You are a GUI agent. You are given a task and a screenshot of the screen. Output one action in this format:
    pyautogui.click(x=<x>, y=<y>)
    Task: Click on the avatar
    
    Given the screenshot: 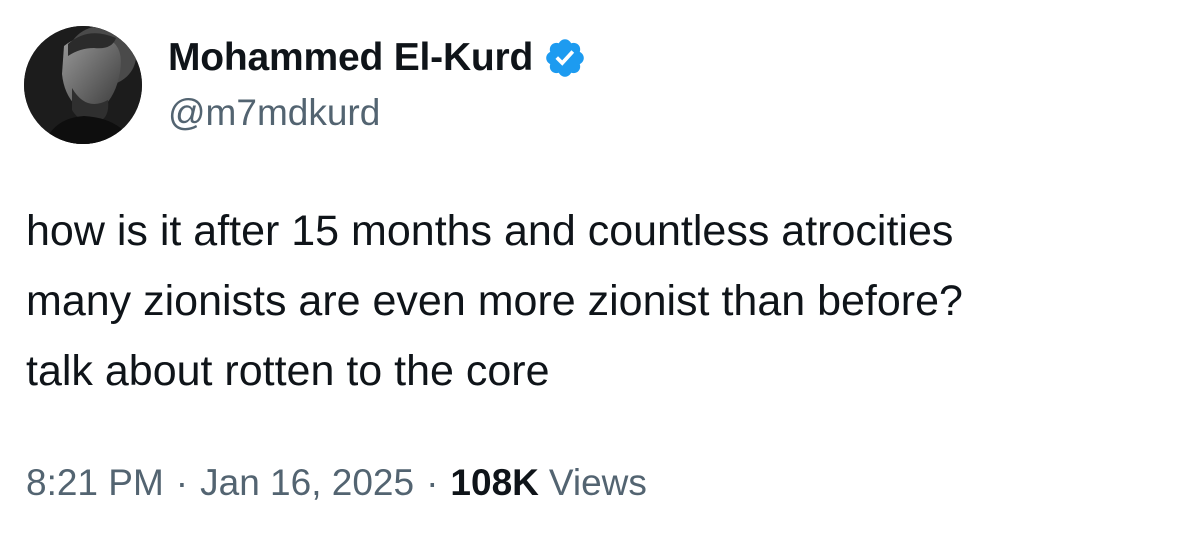 What is the action you would take?
    pyautogui.click(x=83, y=85)
    